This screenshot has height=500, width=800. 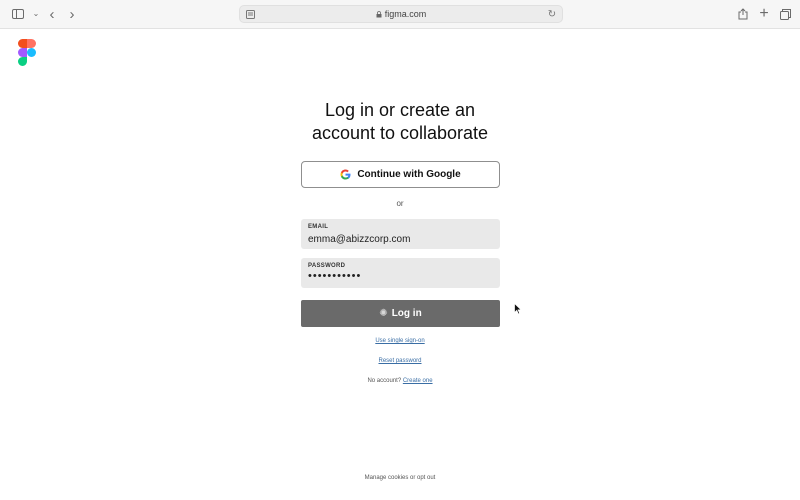 I want to click on mouse-cursor-icon, so click(x=518, y=309).